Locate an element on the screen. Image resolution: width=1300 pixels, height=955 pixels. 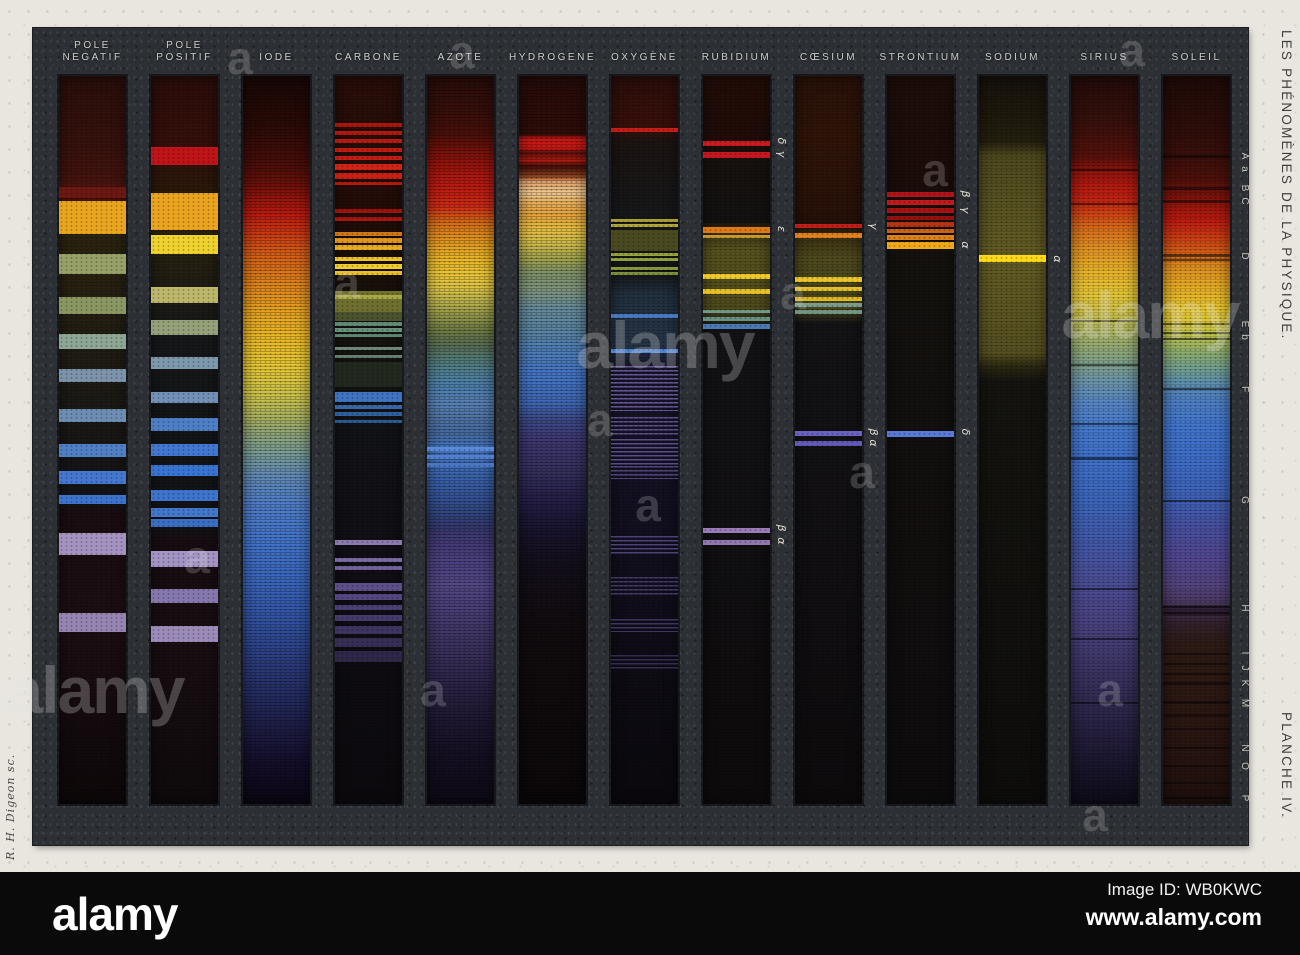
annotation-letter: β is located at coordinates (873, 432).